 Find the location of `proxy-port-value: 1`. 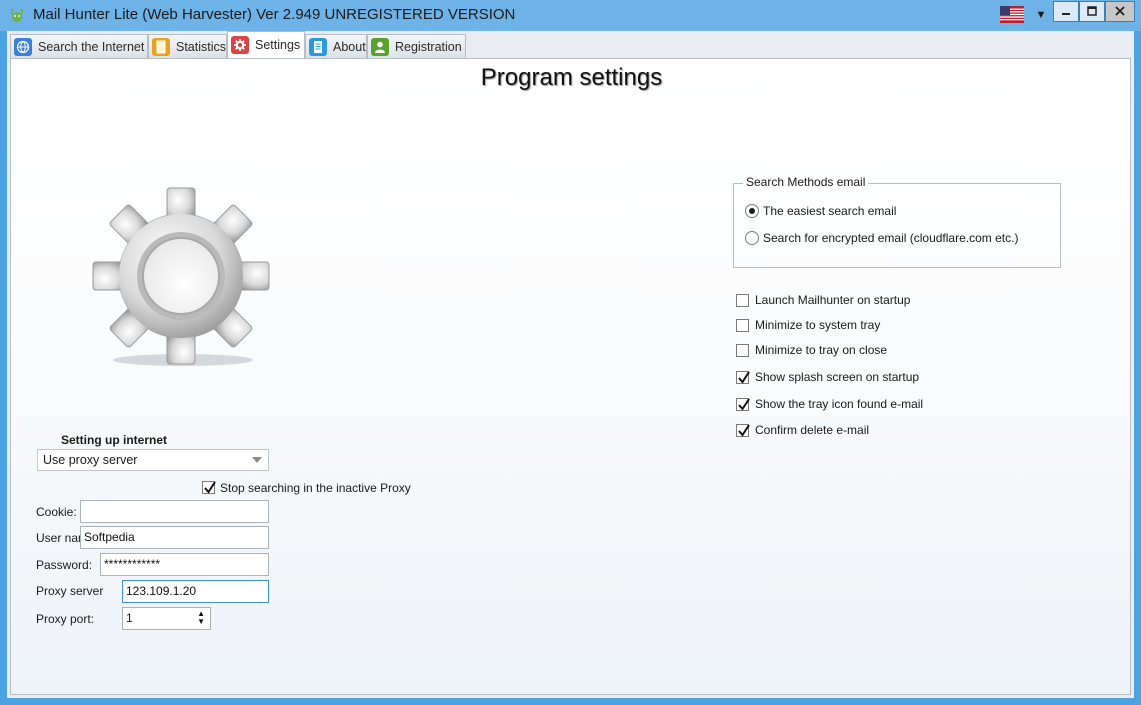

proxy-port-value: 1 is located at coordinates (129, 618).